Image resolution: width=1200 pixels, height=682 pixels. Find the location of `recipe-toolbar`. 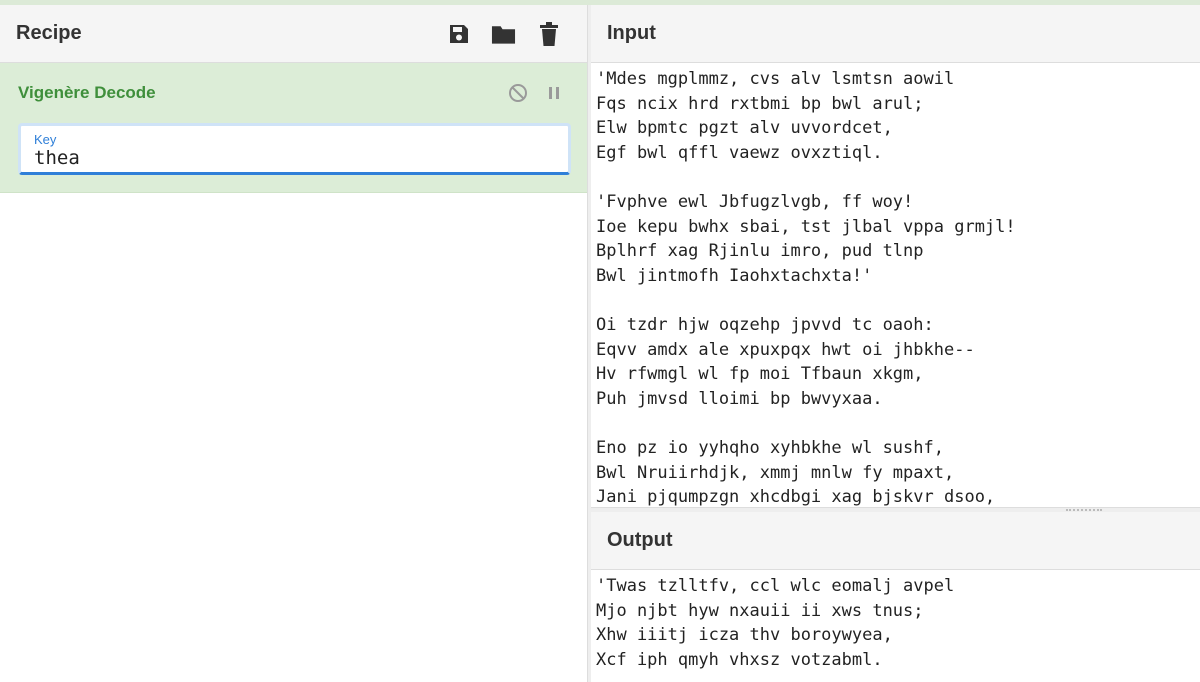

recipe-toolbar is located at coordinates (503, 33).